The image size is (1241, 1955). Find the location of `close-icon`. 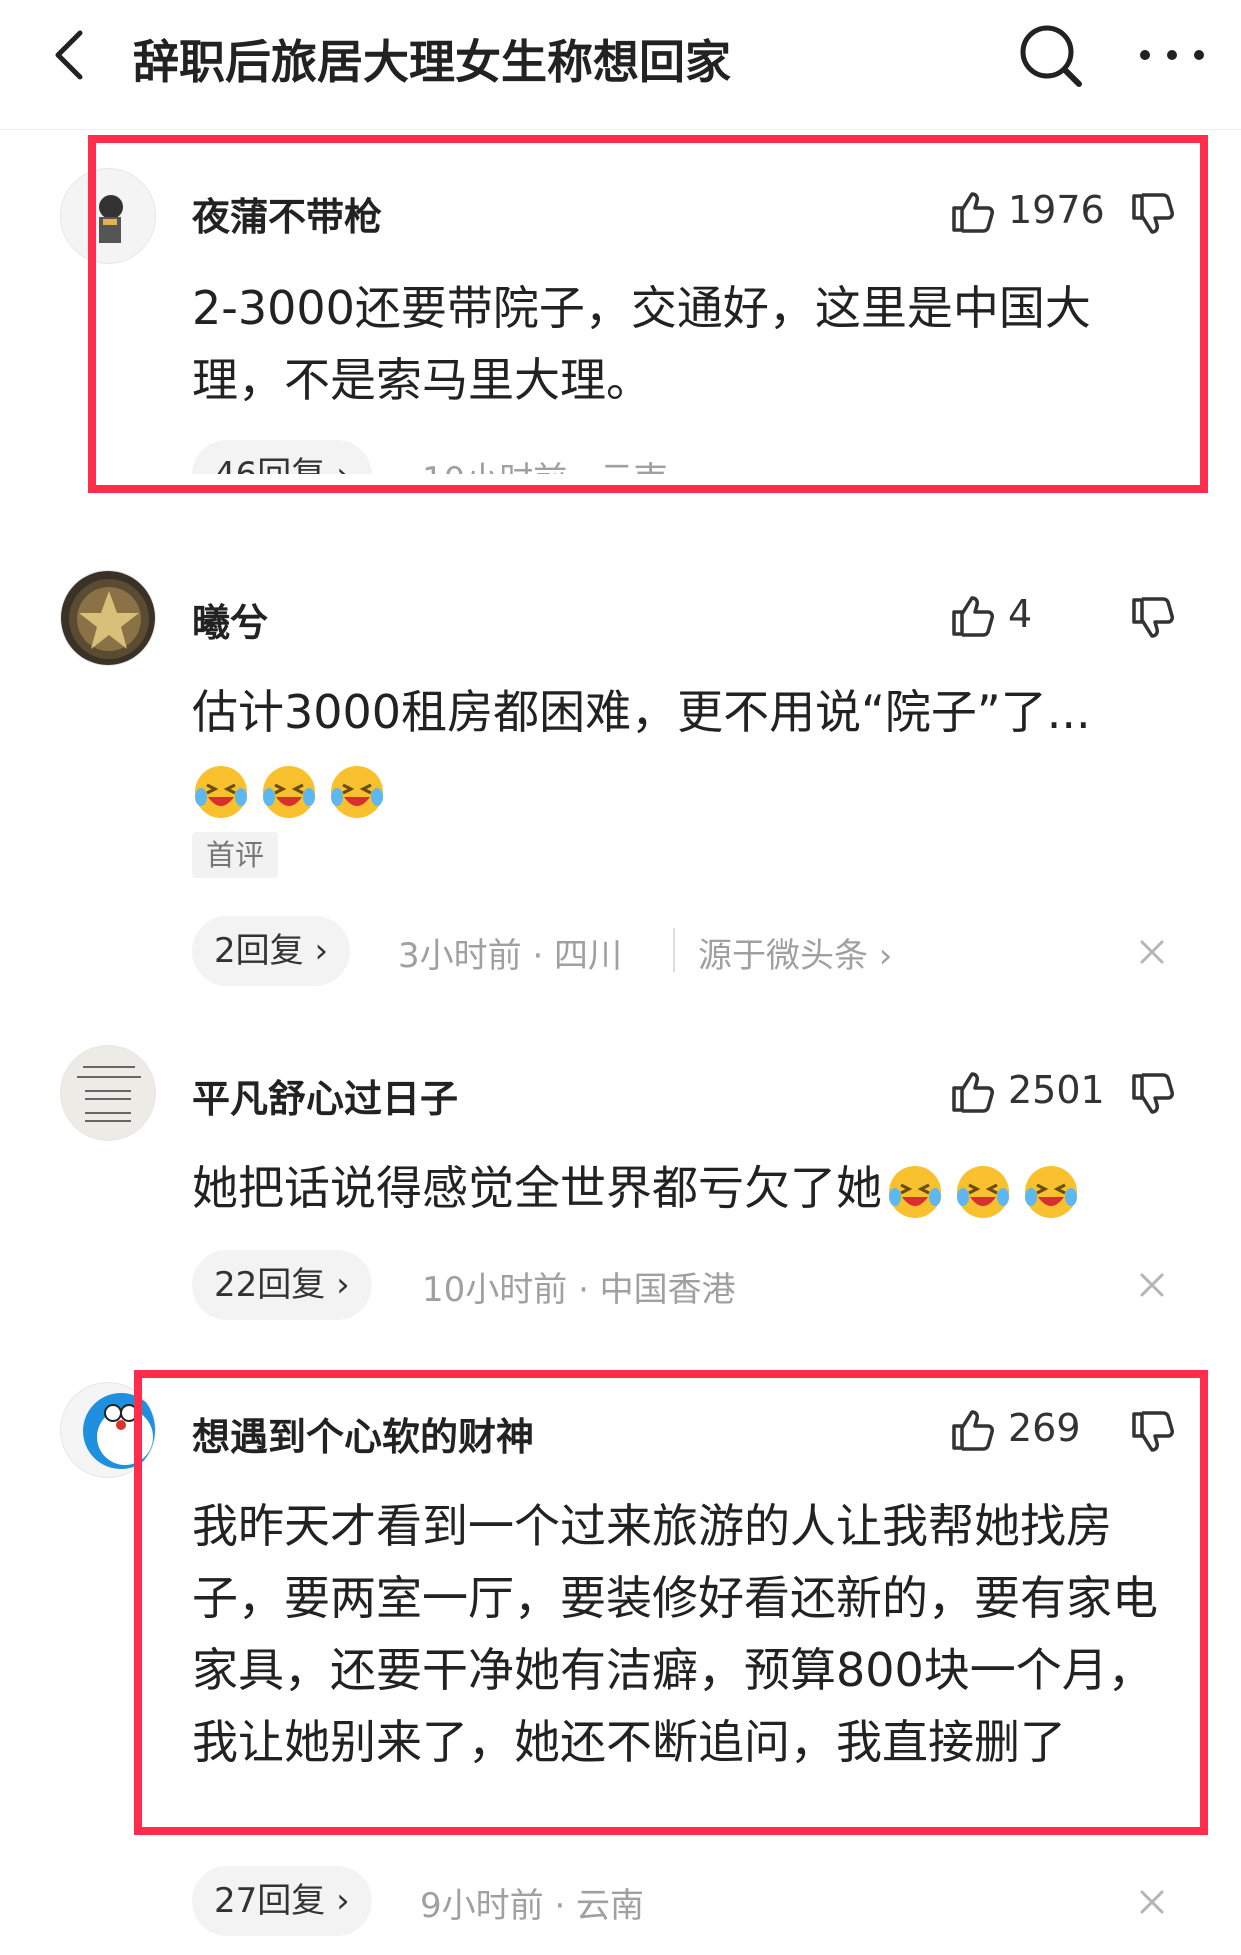

close-icon is located at coordinates (1152, 1902).